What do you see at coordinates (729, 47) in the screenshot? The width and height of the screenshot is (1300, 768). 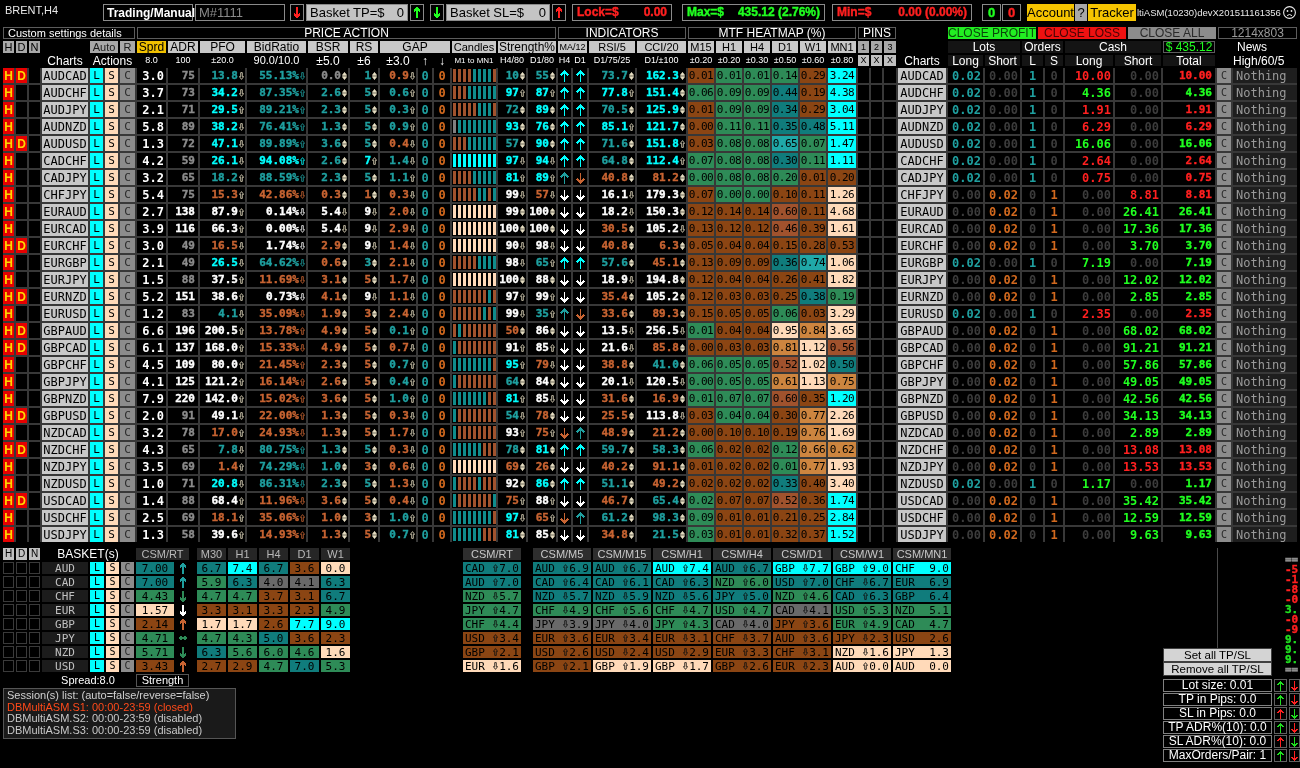 I see `column-header: H1` at bounding box center [729, 47].